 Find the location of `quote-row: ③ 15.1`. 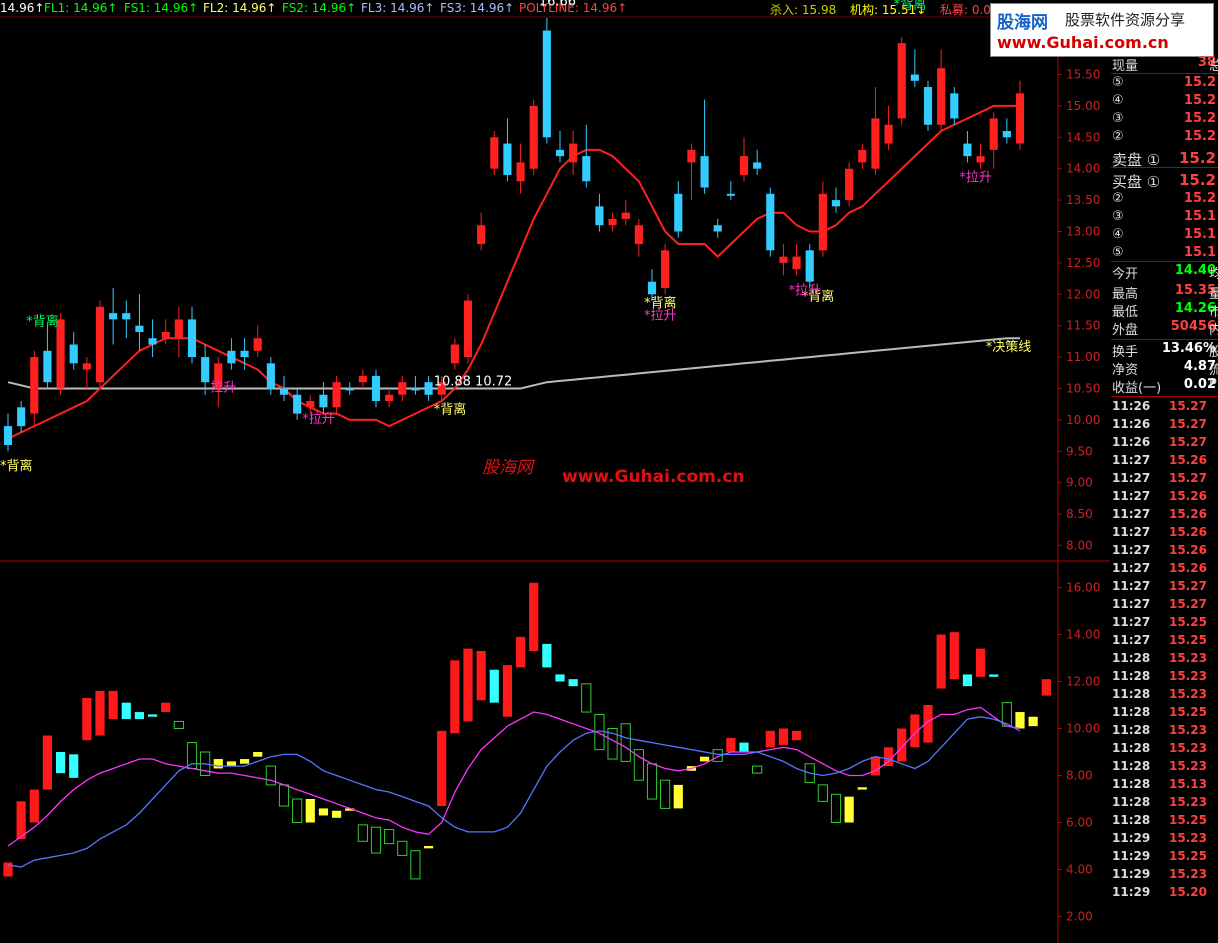

quote-row: ③ 15.1 is located at coordinates (1164, 218).